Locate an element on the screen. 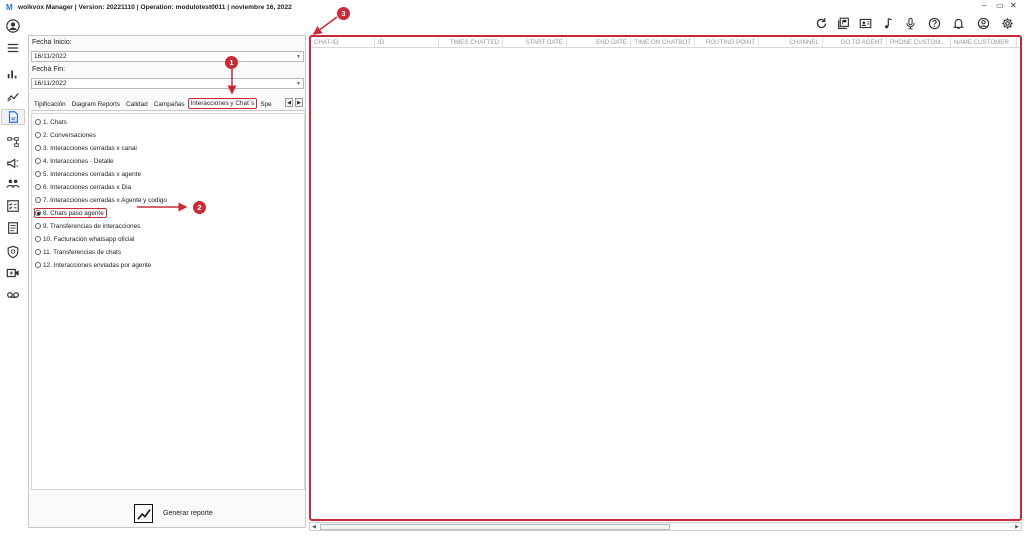  help-icon is located at coordinates (934, 23).